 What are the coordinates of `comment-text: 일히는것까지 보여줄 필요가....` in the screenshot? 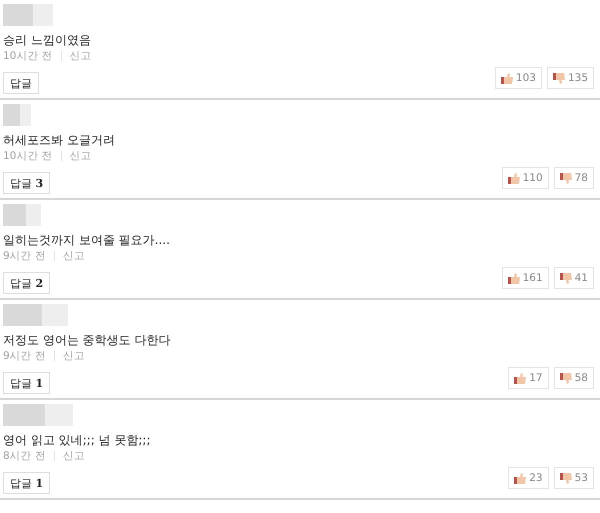 It's located at (87, 240).